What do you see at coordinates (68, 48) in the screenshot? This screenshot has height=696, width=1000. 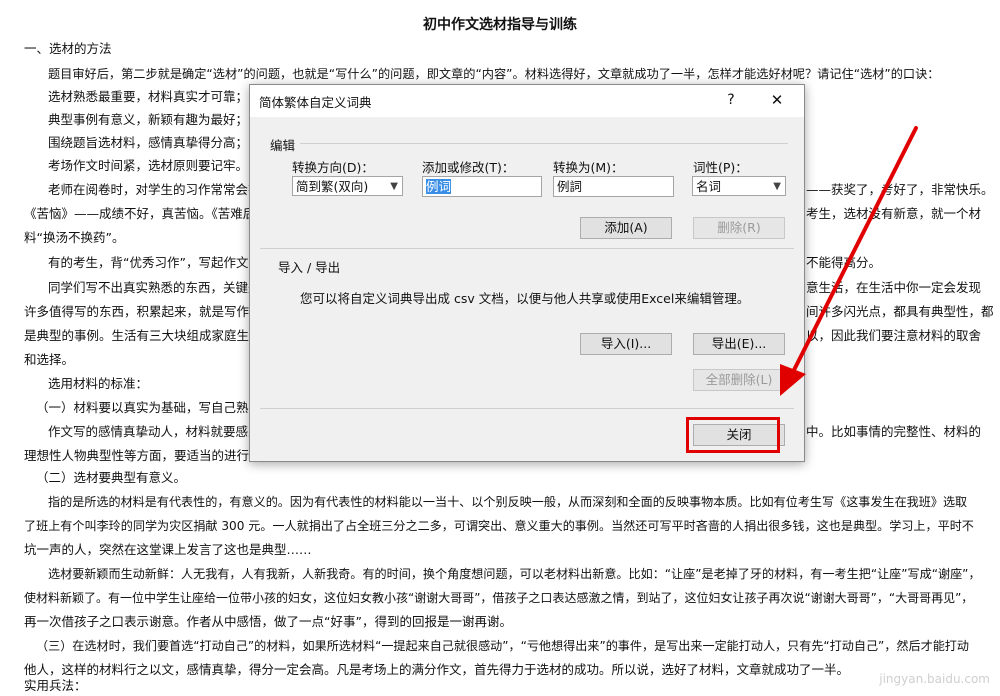 I see `doc-line: 一、选材的方法` at bounding box center [68, 48].